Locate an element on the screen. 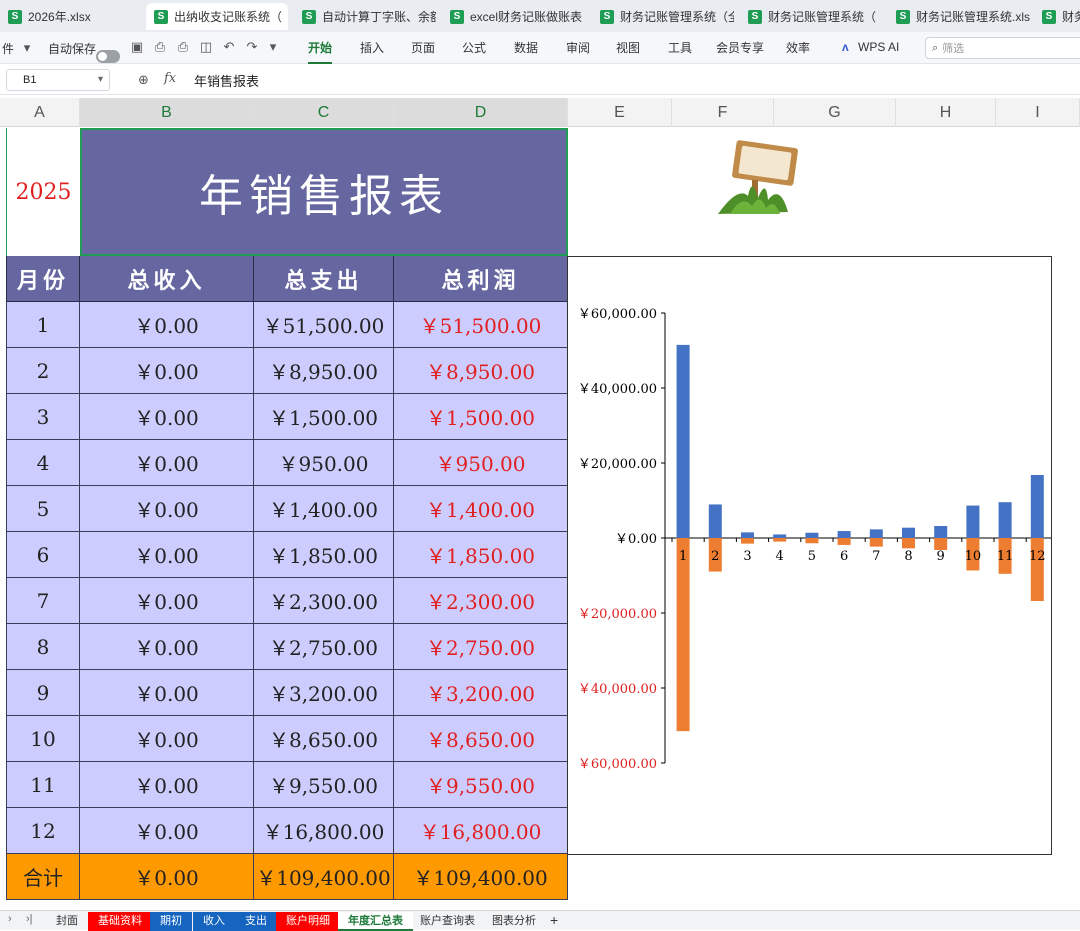 This screenshot has height=931, width=1080. month-cell: 6 is located at coordinates (43, 555).